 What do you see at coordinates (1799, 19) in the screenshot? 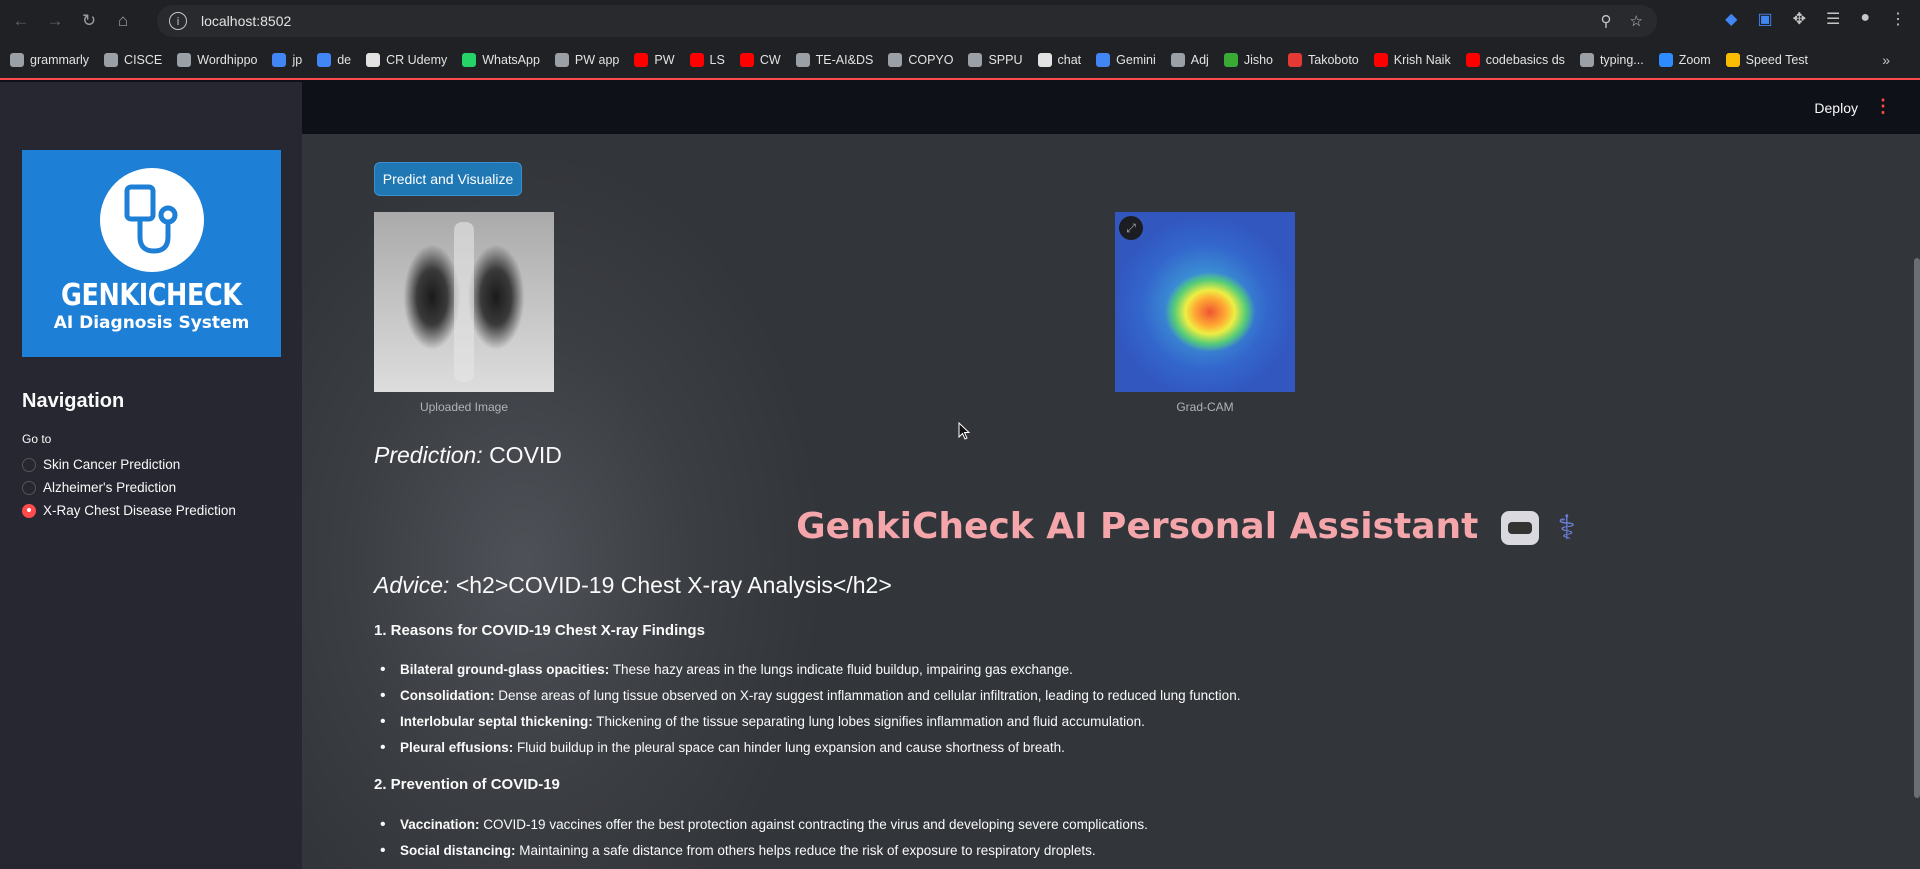
I see `extensions-puzzle-icon: ✥` at bounding box center [1799, 19].